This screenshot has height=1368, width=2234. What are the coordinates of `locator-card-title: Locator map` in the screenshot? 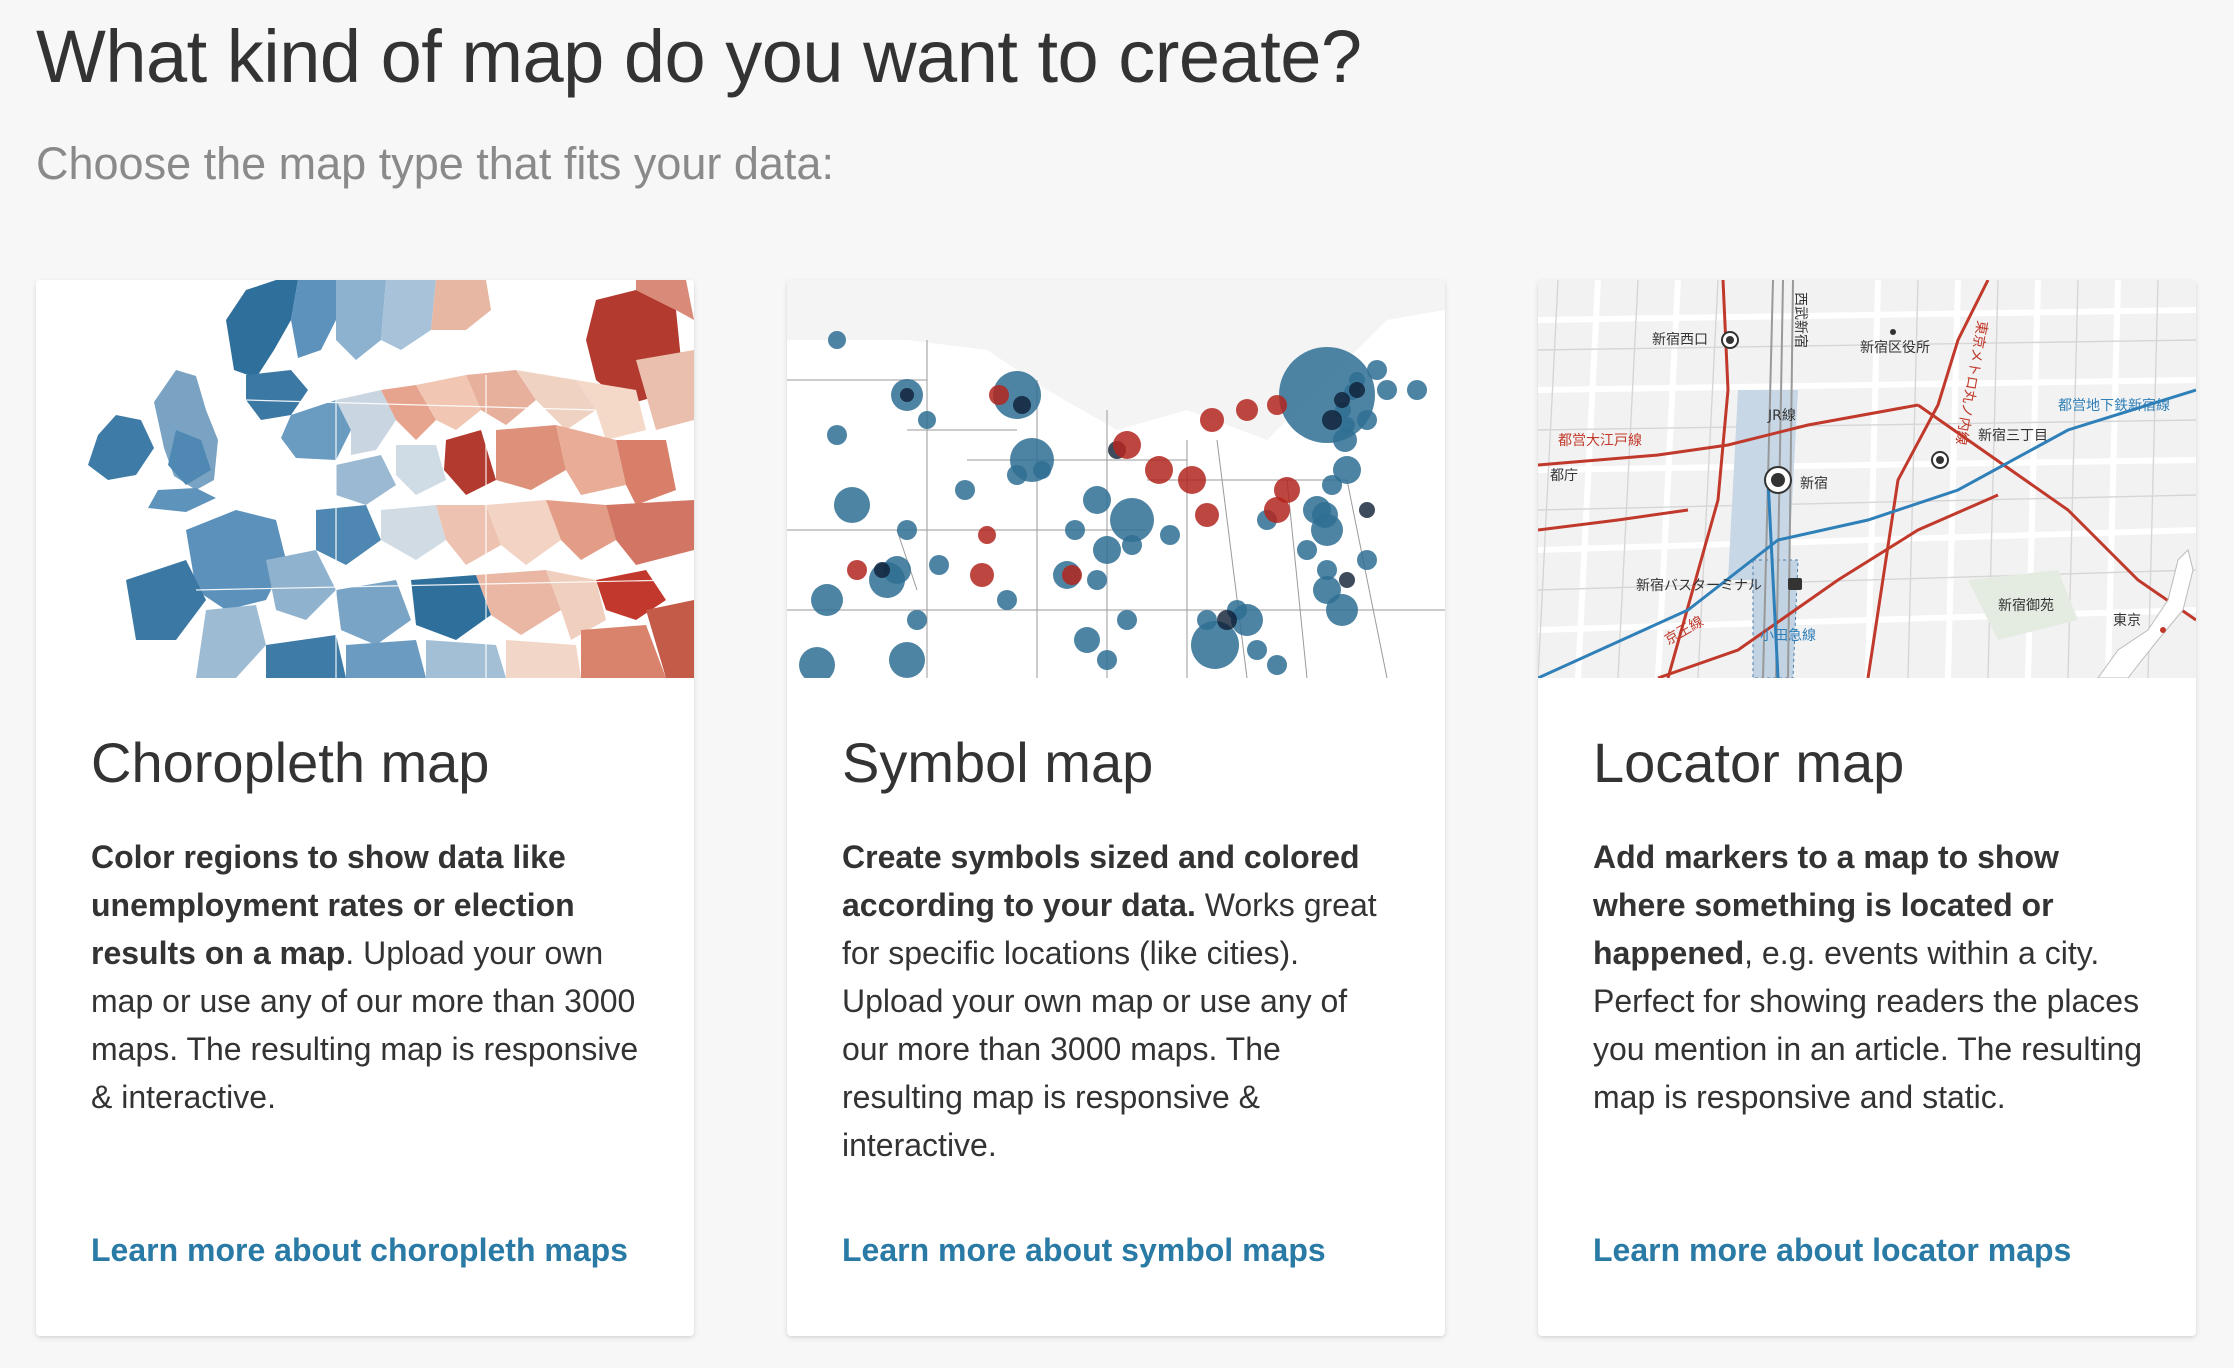 It's located at (1749, 762).